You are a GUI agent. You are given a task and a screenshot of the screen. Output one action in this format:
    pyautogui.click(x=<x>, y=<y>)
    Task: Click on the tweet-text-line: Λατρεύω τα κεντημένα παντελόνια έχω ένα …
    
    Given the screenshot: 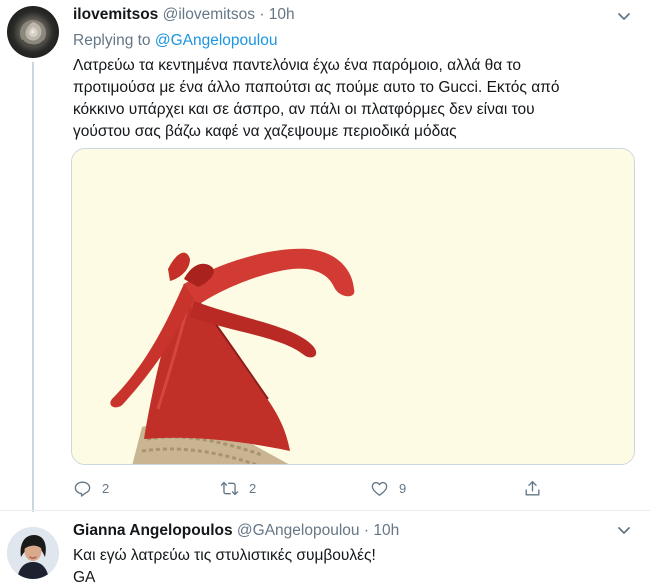 What is the action you would take?
    pyautogui.click(x=297, y=65)
    